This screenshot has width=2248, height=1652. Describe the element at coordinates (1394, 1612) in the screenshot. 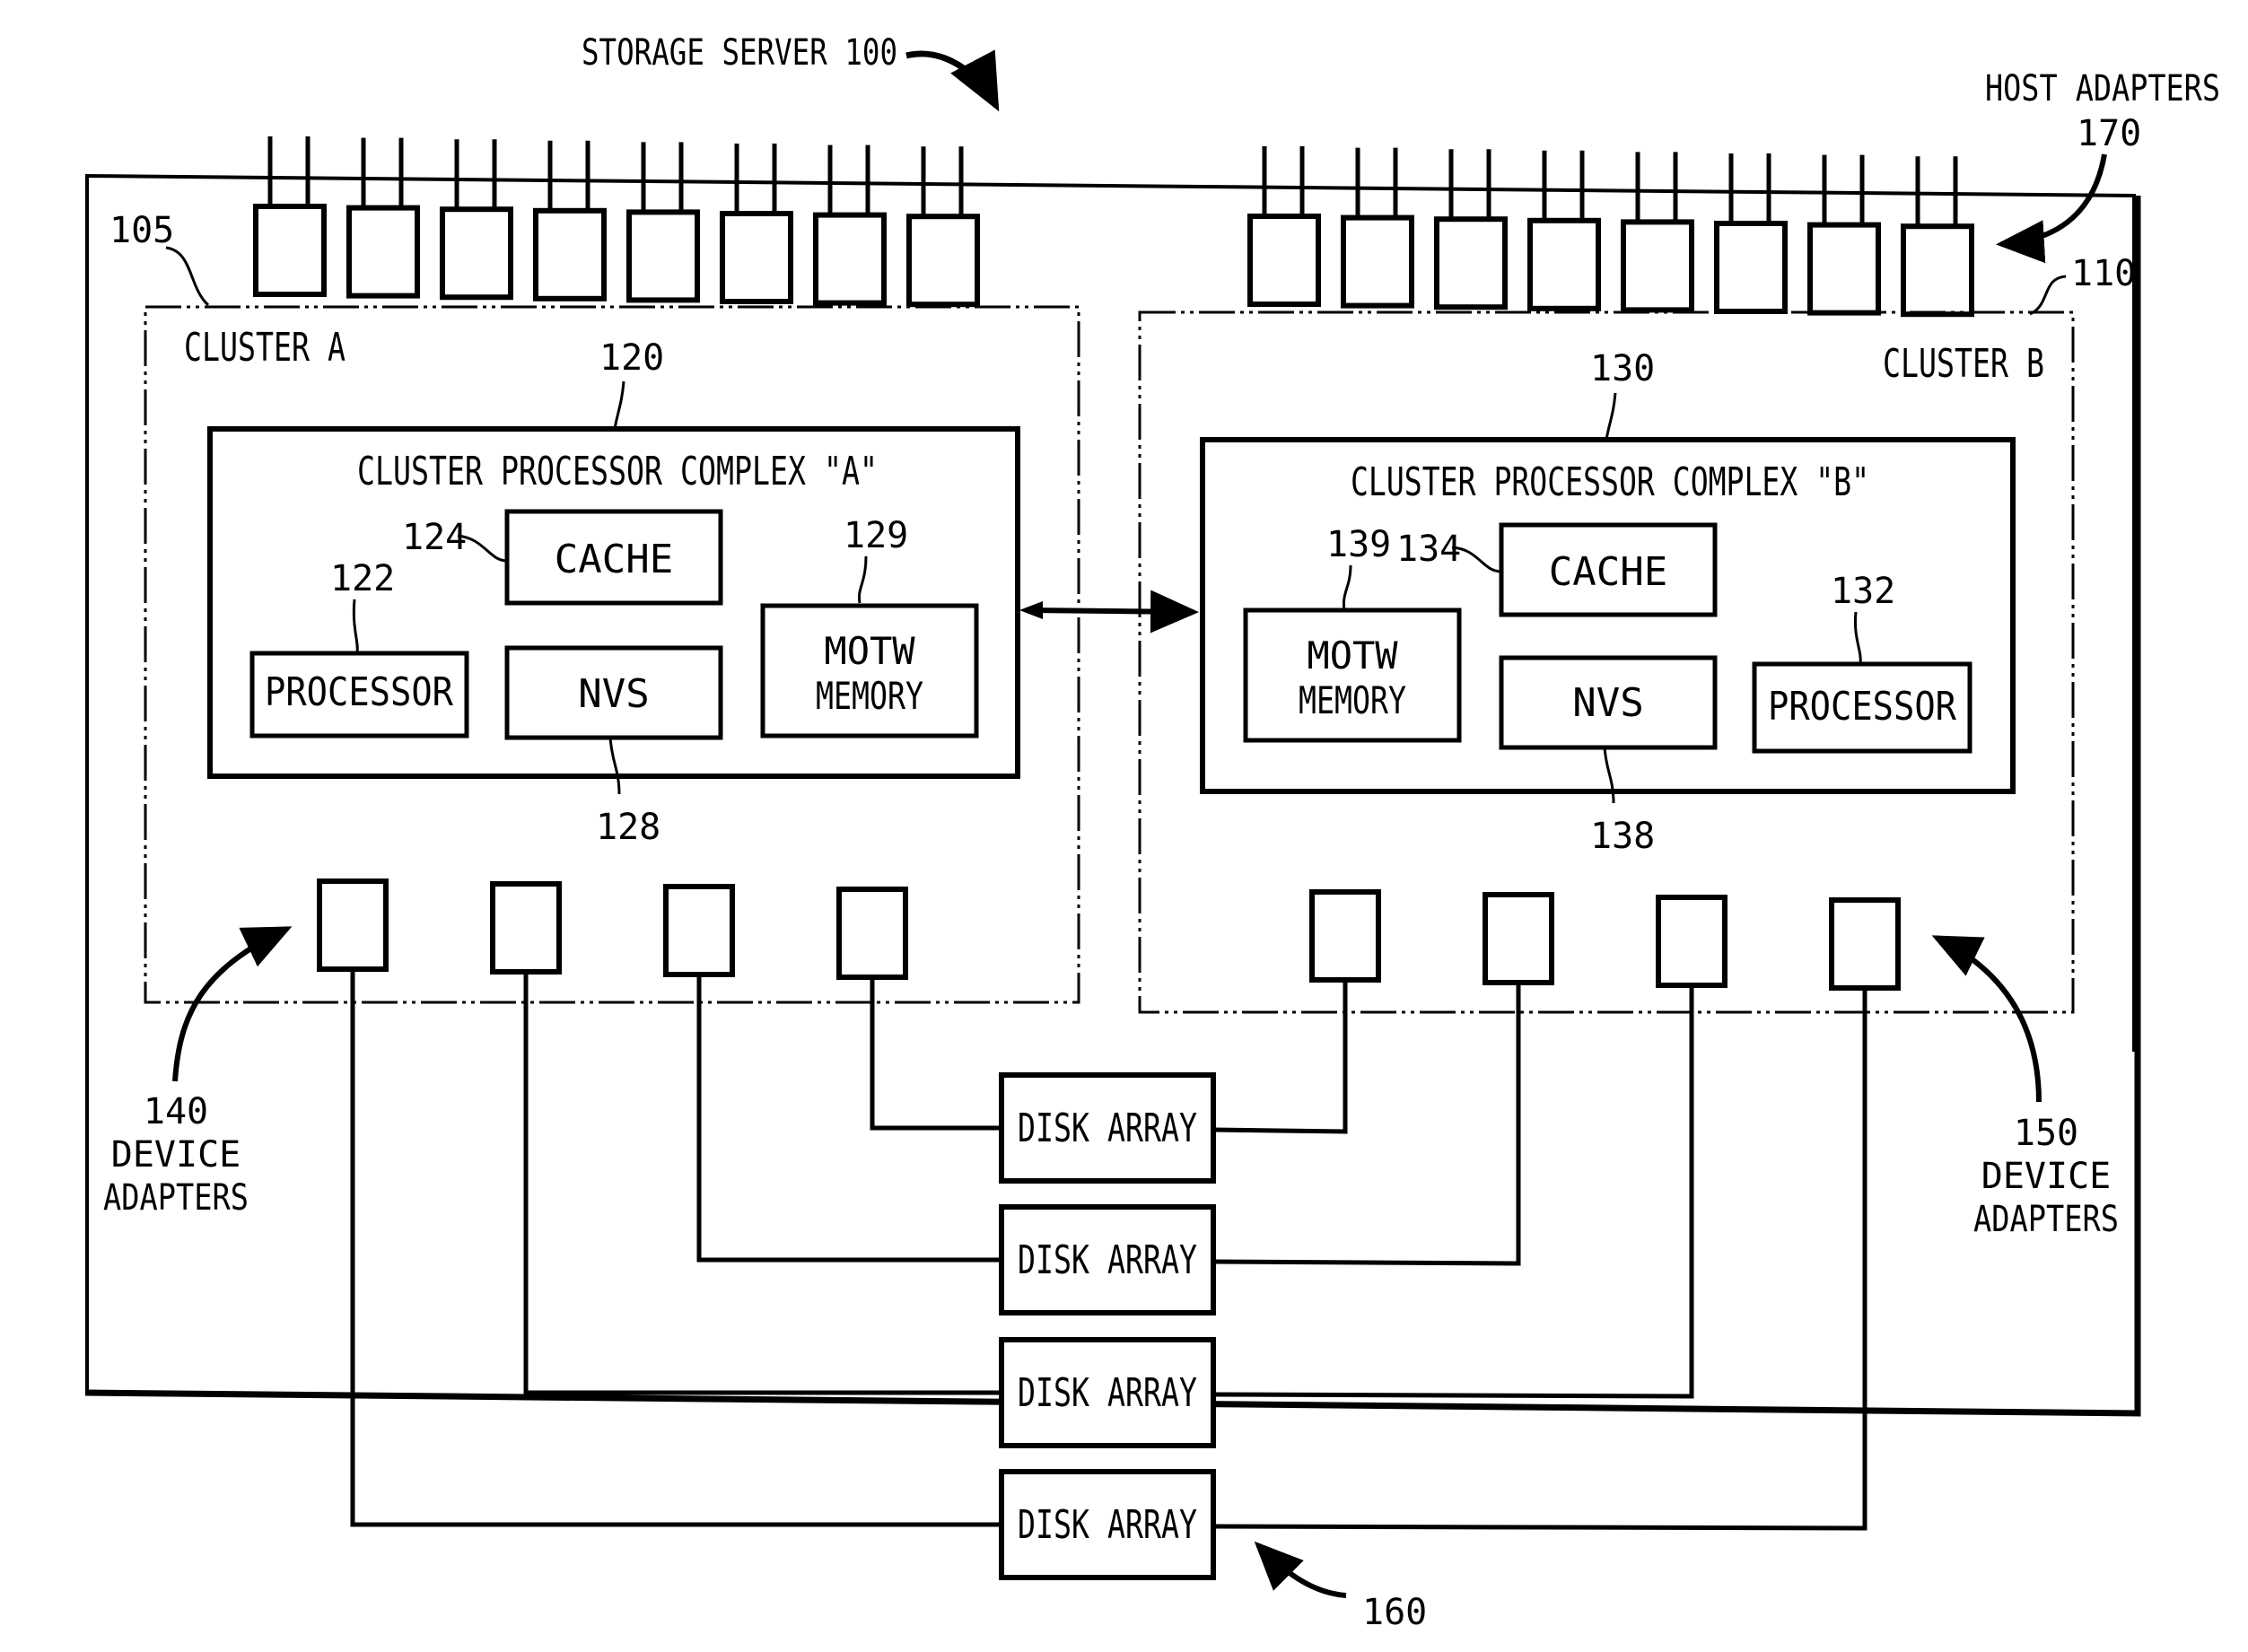

I see `disk-arrays-ref: 160` at that location.